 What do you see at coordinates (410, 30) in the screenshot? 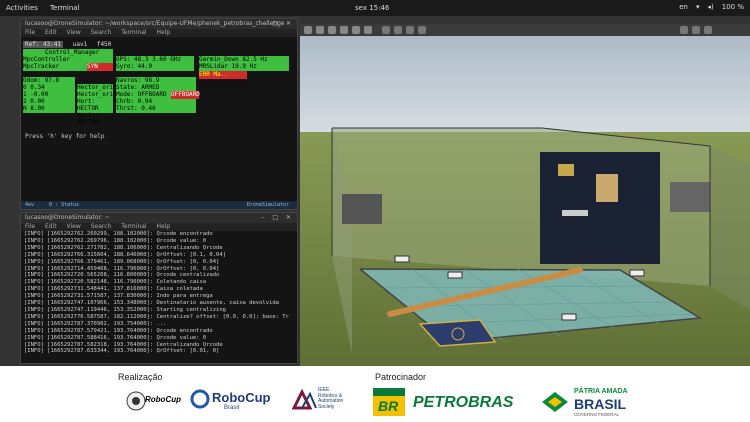
I see `cylinder-shape-icon` at bounding box center [410, 30].